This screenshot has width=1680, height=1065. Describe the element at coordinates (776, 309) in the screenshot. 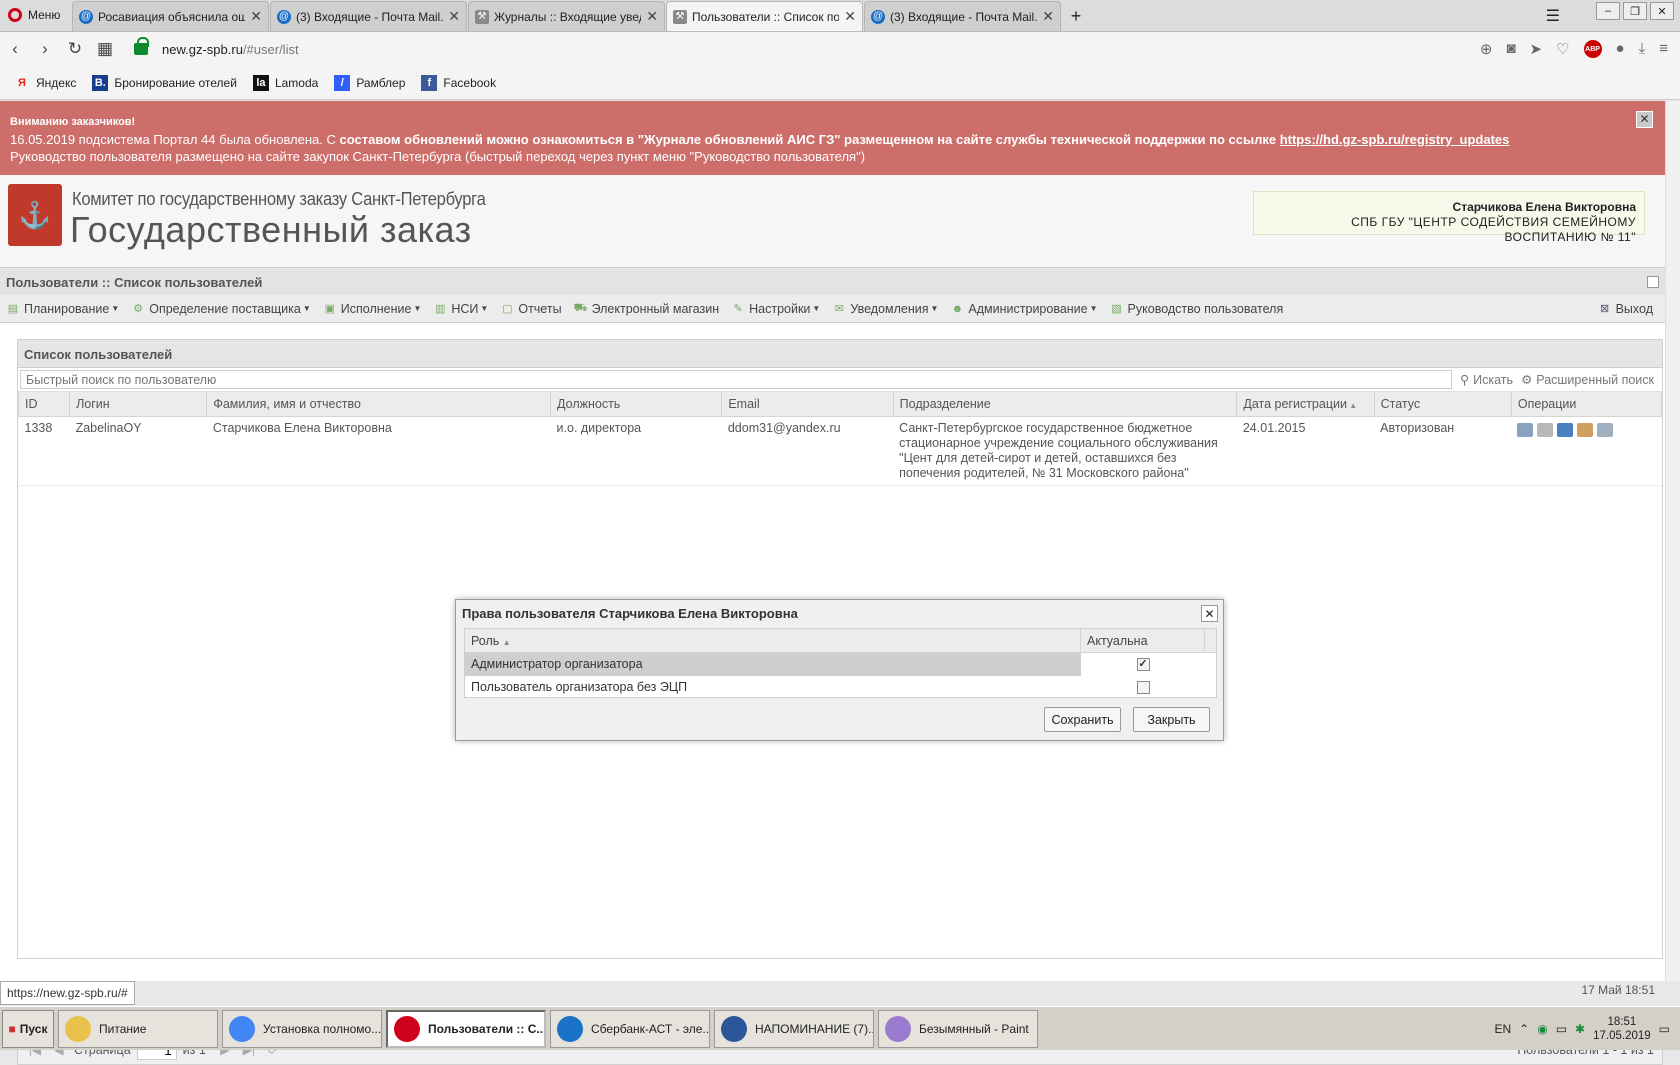

I see `menu-item: ✎ Настройки ▼` at that location.